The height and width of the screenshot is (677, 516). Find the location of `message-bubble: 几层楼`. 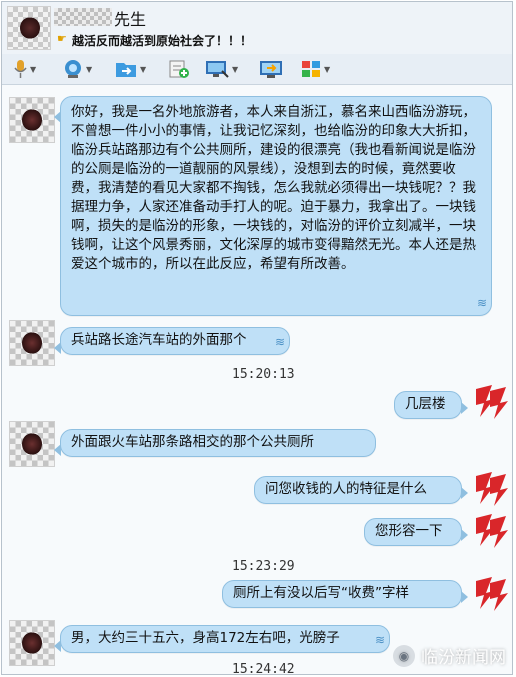

message-bubble: 几层楼 is located at coordinates (431, 405).